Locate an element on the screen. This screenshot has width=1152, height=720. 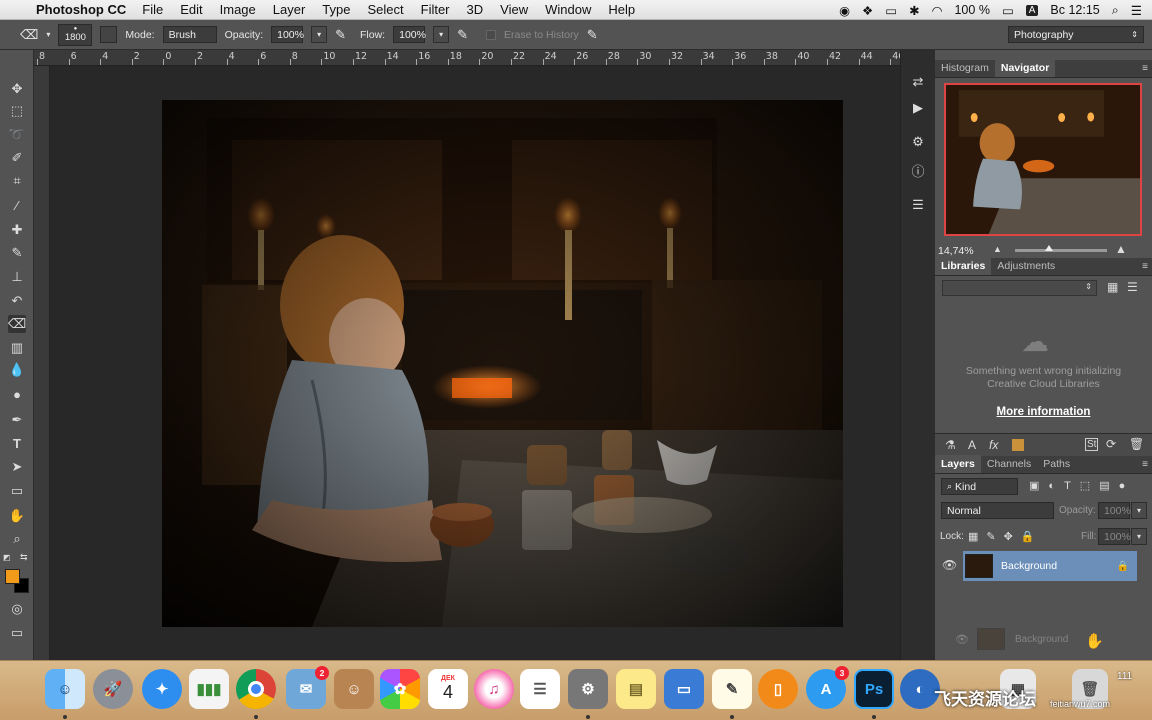
notes-dock-icon: ▤ is located at coordinates (636, 689).